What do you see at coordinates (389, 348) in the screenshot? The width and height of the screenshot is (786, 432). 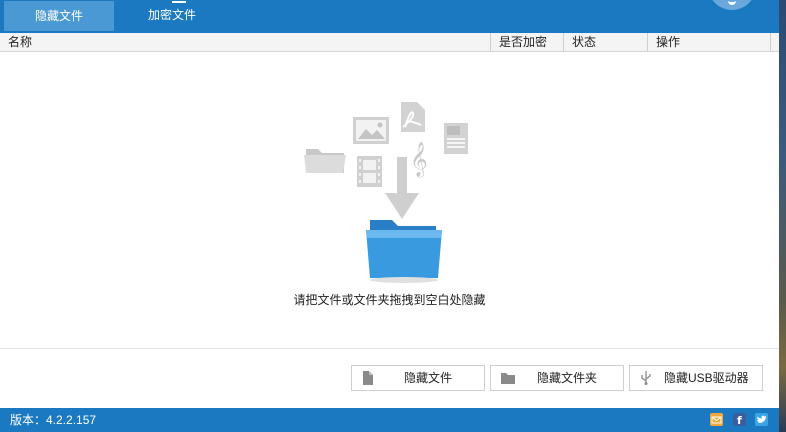 I see `divider` at bounding box center [389, 348].